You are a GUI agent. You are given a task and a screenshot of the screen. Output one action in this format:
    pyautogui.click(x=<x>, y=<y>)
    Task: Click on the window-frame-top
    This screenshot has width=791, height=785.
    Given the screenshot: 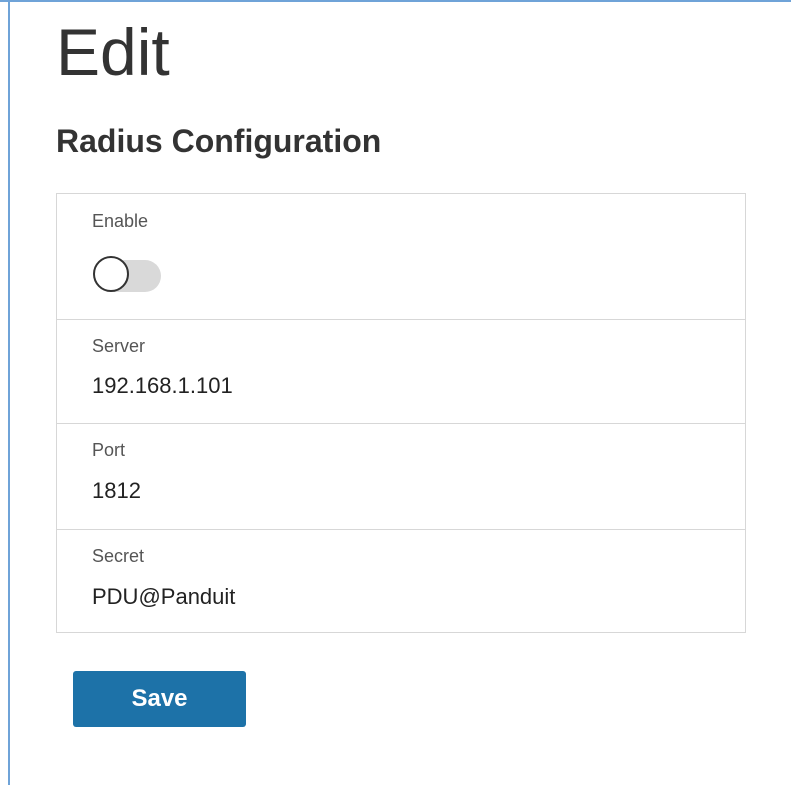 What is the action you would take?
    pyautogui.click(x=395, y=1)
    